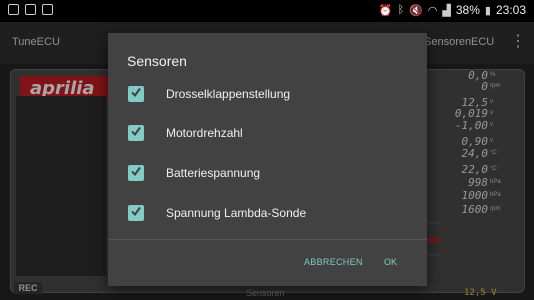 This screenshot has width=534, height=300. I want to click on battery-icon: ▮, so click(487, 10).